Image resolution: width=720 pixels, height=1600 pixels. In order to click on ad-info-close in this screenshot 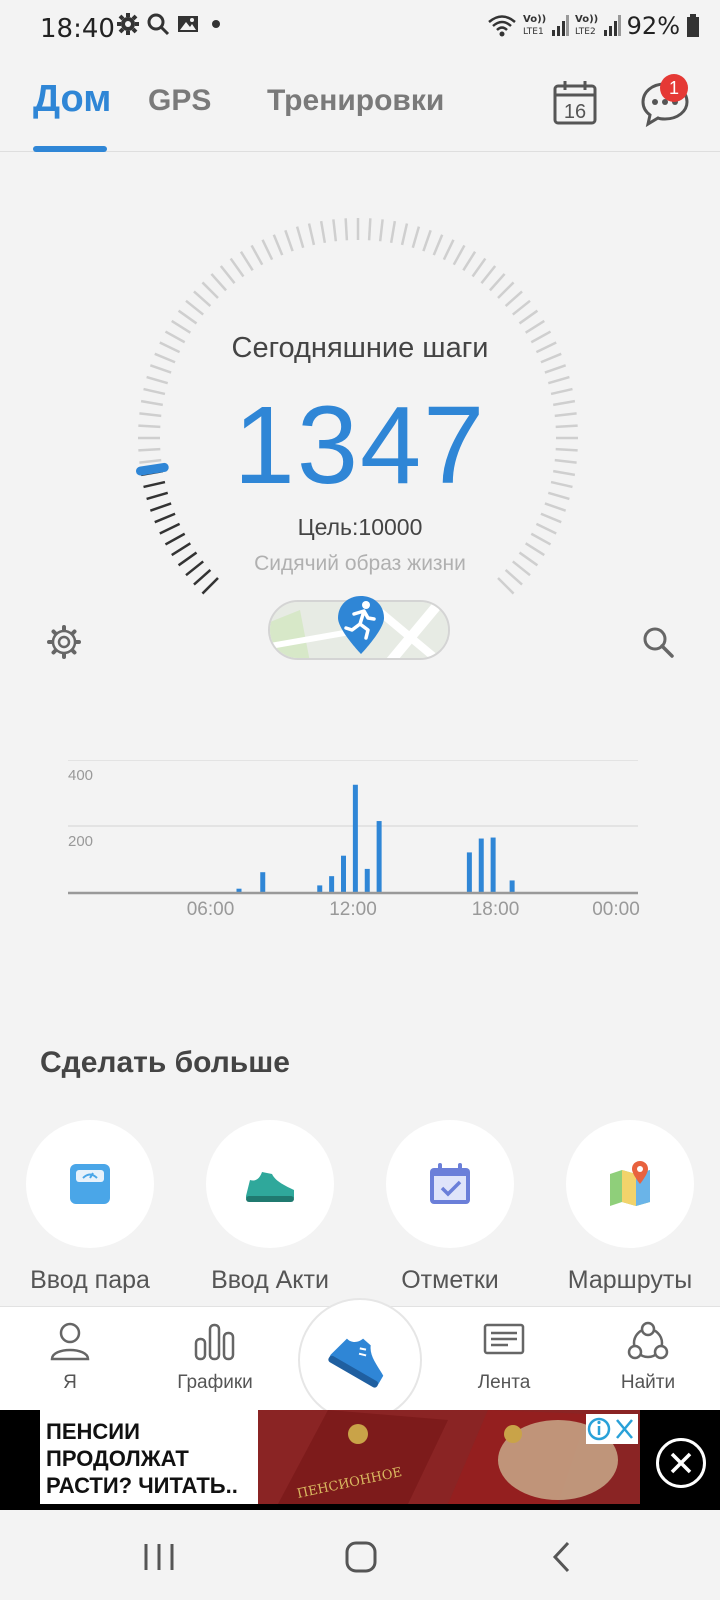, I will do `click(612, 1429)`.